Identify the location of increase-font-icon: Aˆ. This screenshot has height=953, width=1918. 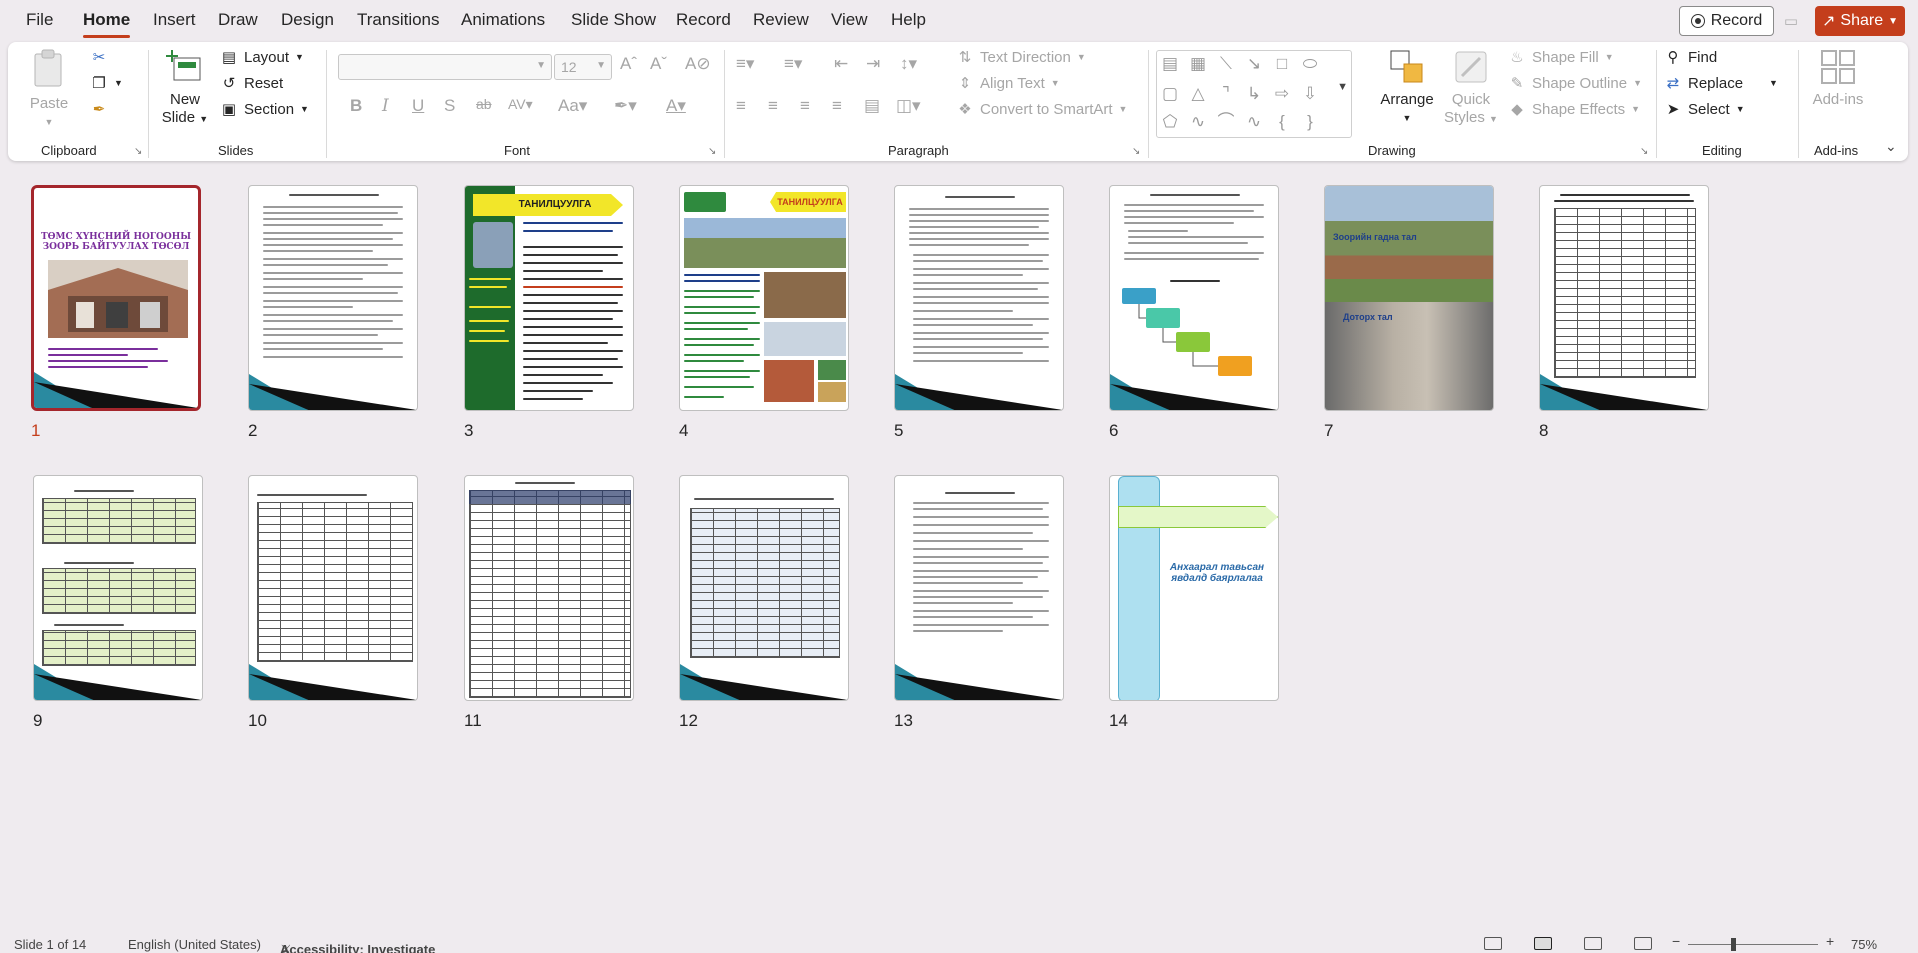
(628, 64).